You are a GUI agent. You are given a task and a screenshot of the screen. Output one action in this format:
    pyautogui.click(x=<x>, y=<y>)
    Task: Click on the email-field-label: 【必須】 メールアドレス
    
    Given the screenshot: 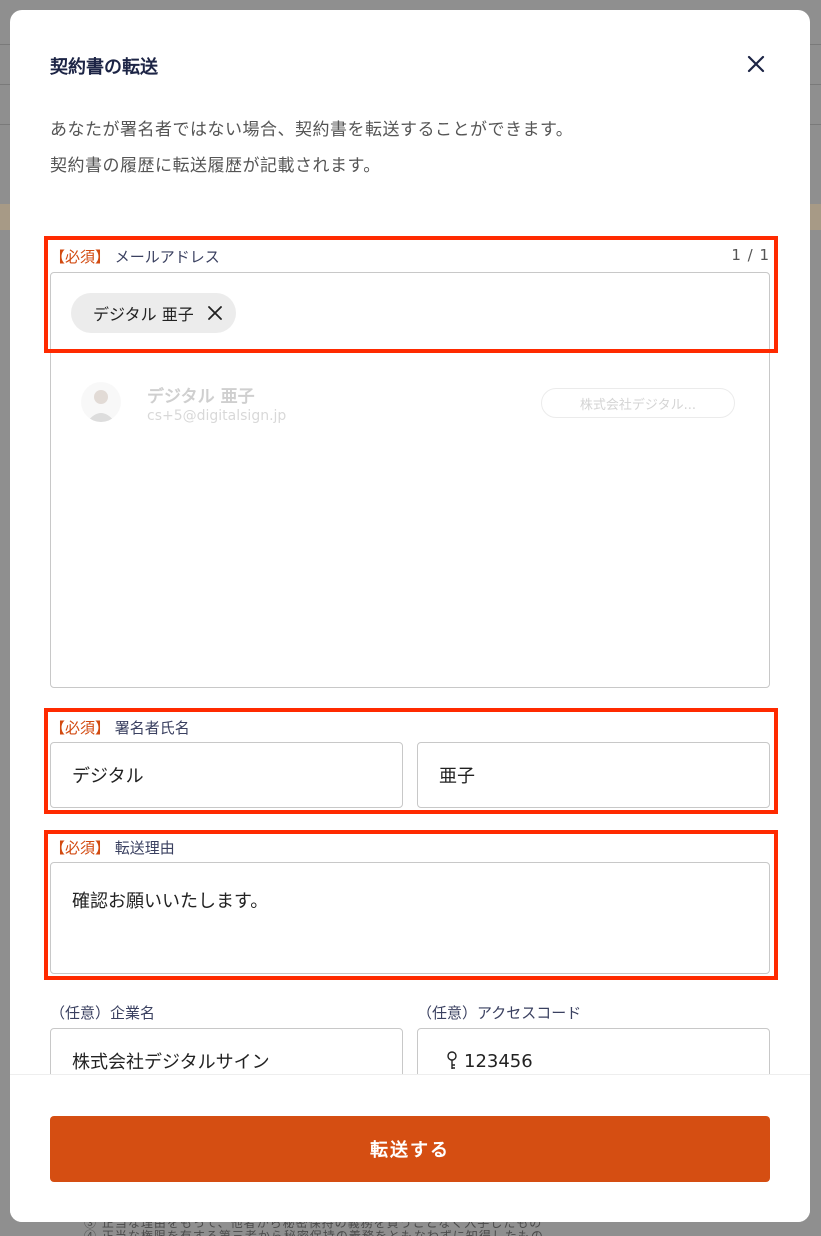 What is the action you would take?
    pyautogui.click(x=135, y=256)
    